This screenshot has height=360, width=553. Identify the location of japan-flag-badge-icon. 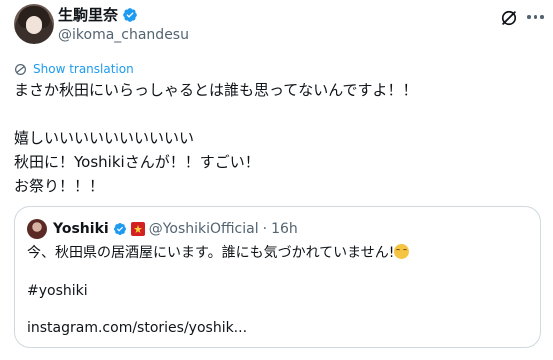
(137, 229).